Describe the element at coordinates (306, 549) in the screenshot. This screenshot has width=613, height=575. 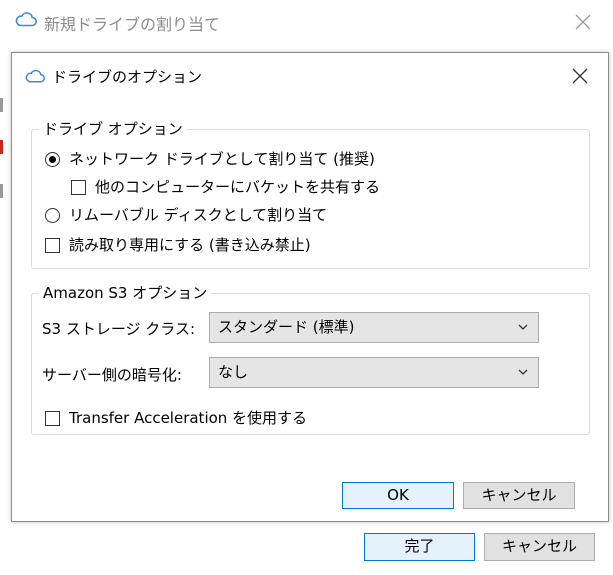
I see `outer-window-footer: 完了 キャンセル` at that location.